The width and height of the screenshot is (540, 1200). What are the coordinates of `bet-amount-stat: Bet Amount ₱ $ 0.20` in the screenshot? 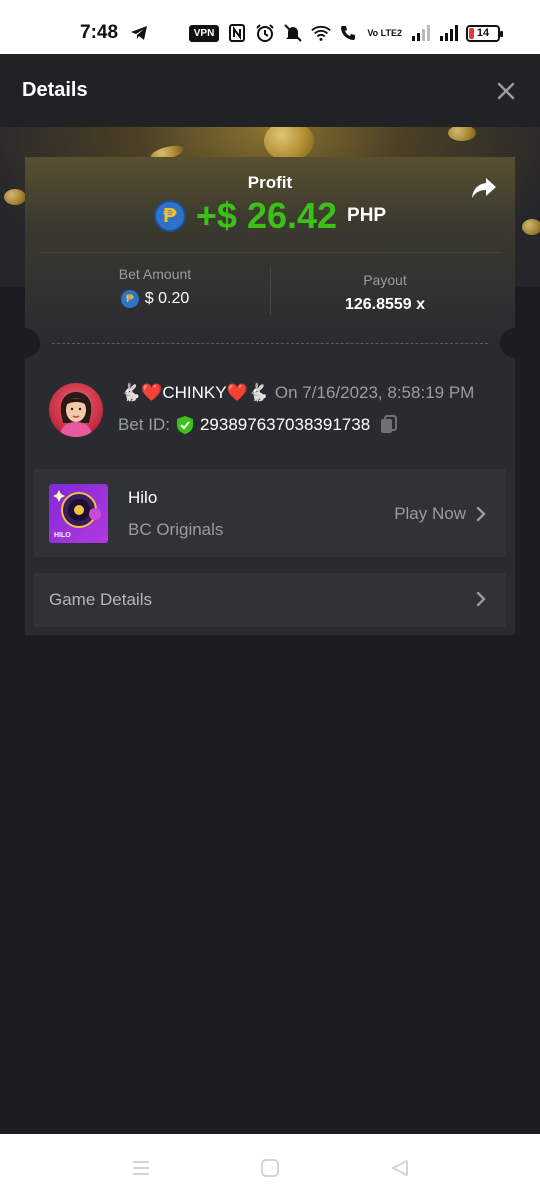 It's located at (155, 287).